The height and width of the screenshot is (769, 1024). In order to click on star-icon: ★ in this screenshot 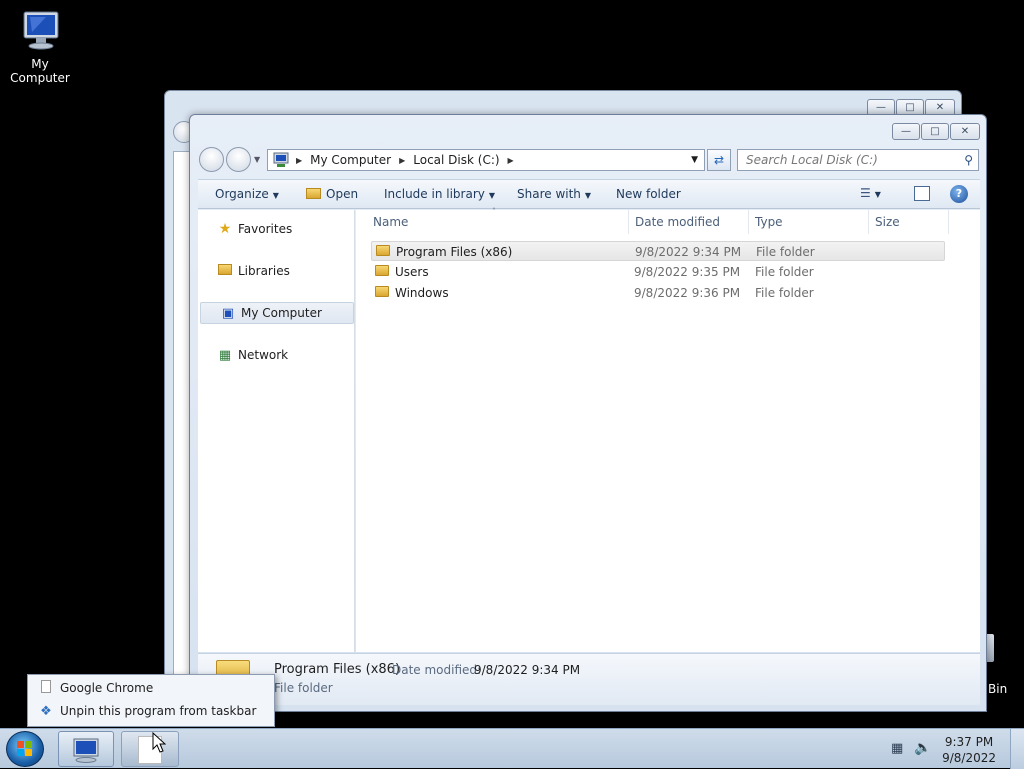, I will do `click(225, 229)`.